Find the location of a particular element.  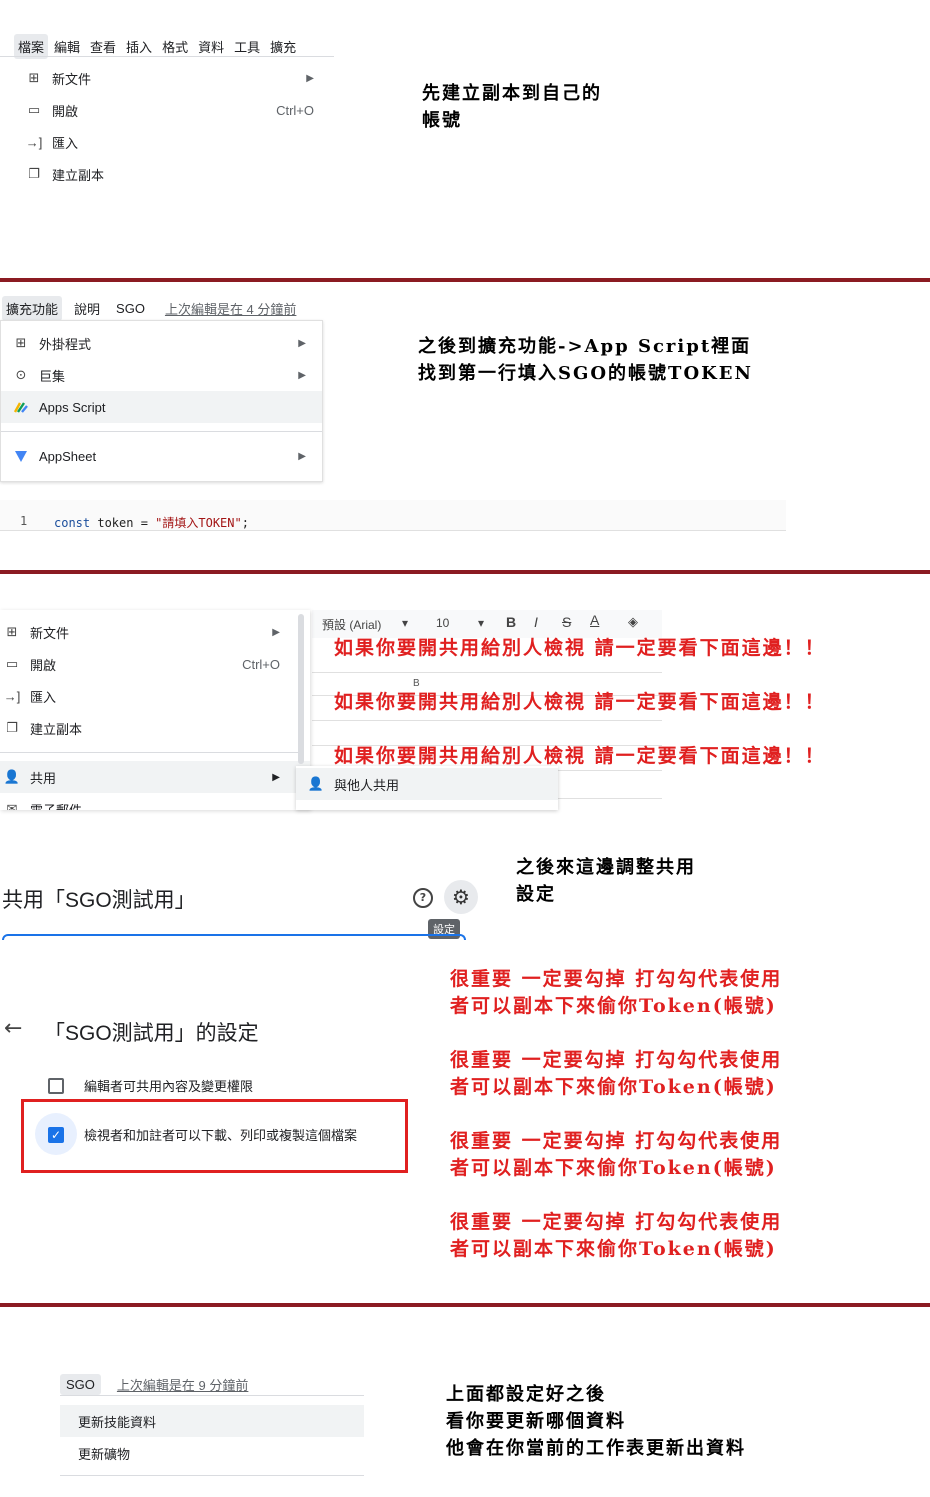

column-header-b: B is located at coordinates (416, 683).